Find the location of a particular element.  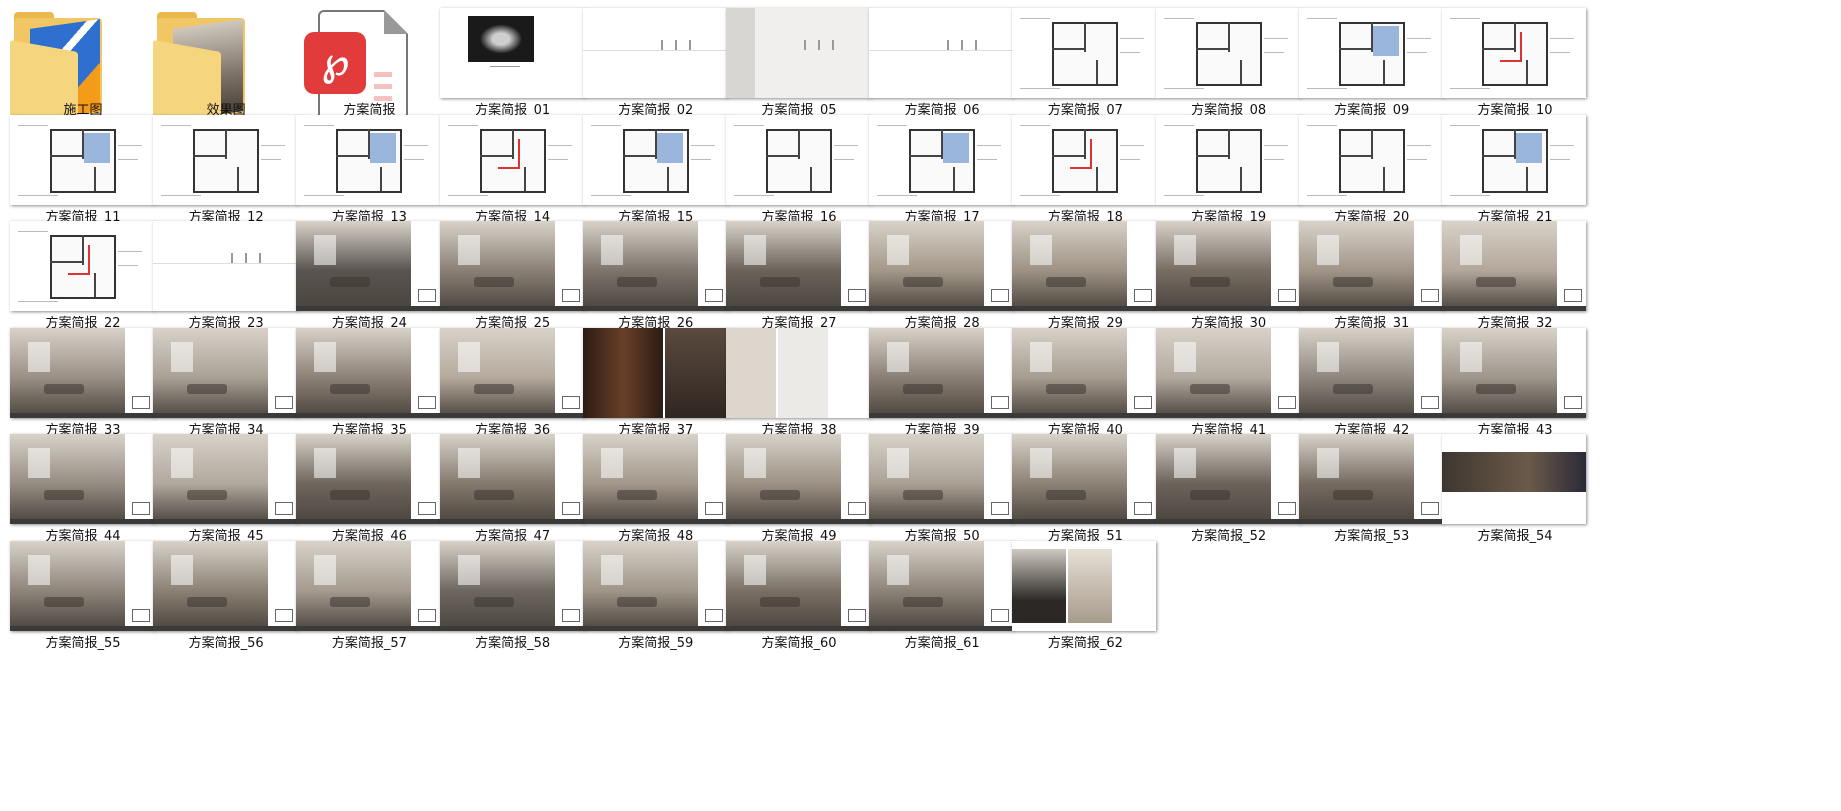

file-item: 方案简报_54 is located at coordinates (1504, 488).